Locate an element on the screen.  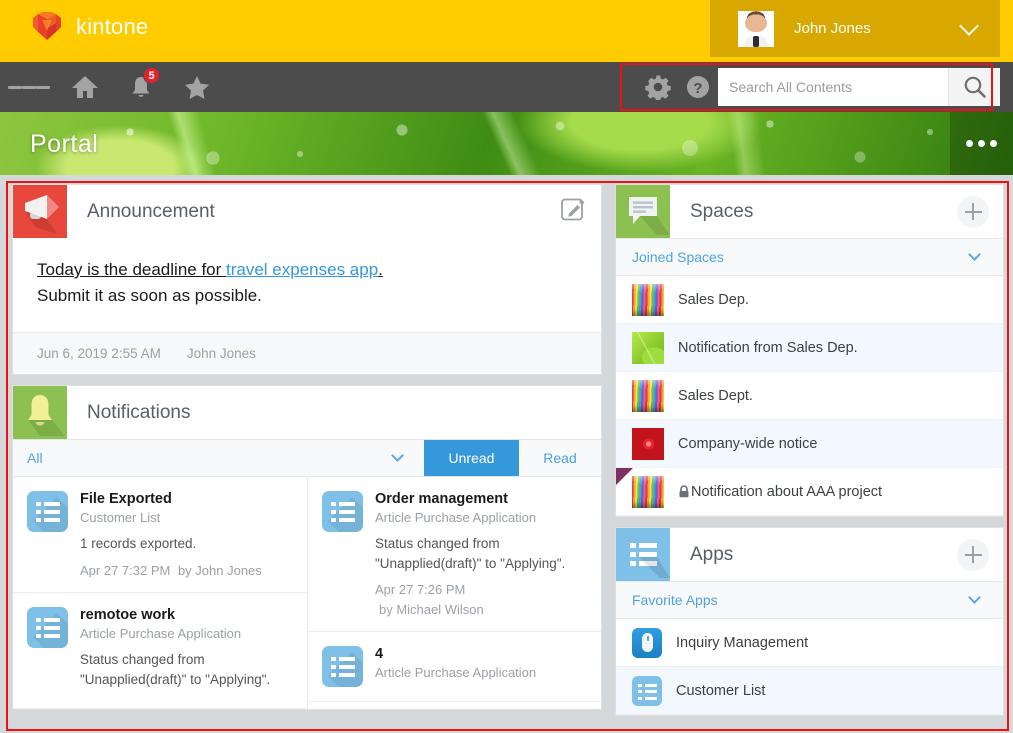
announcement-author: John Jones is located at coordinates (221, 353).